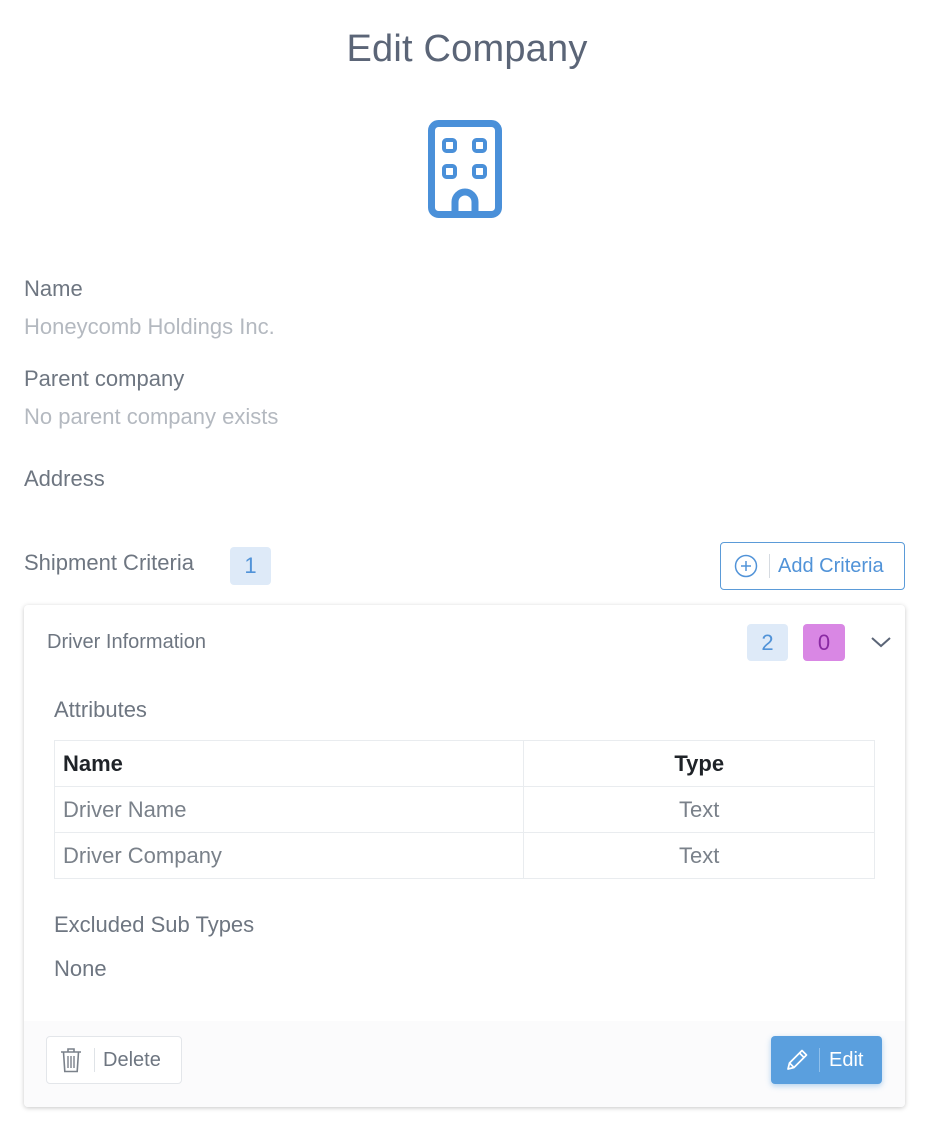 Image resolution: width=934 pixels, height=1140 pixels. What do you see at coordinates (289, 855) in the screenshot?
I see `table-cell-name: Driver Company` at bounding box center [289, 855].